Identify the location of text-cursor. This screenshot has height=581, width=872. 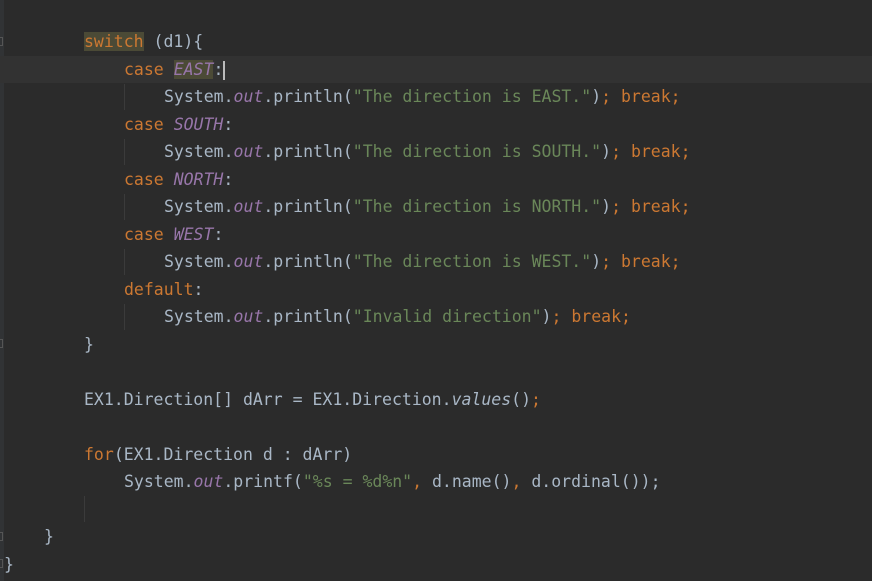
(224, 70).